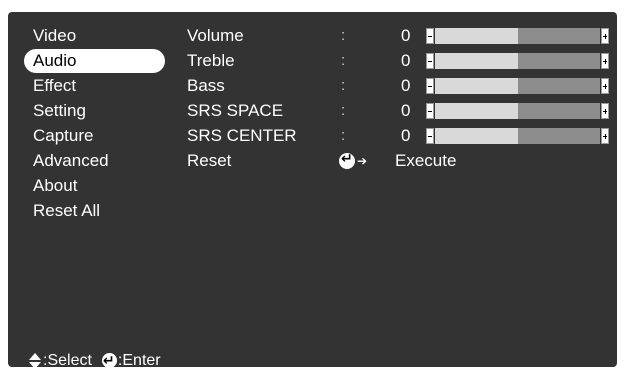 This screenshot has width=624, height=374. I want to click on srs-center-colon: :, so click(343, 135).